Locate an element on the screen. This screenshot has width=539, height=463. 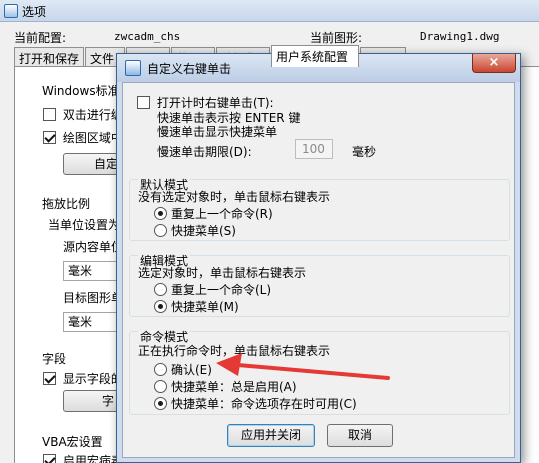
options-window-title: 选项 is located at coordinates (34, 12).